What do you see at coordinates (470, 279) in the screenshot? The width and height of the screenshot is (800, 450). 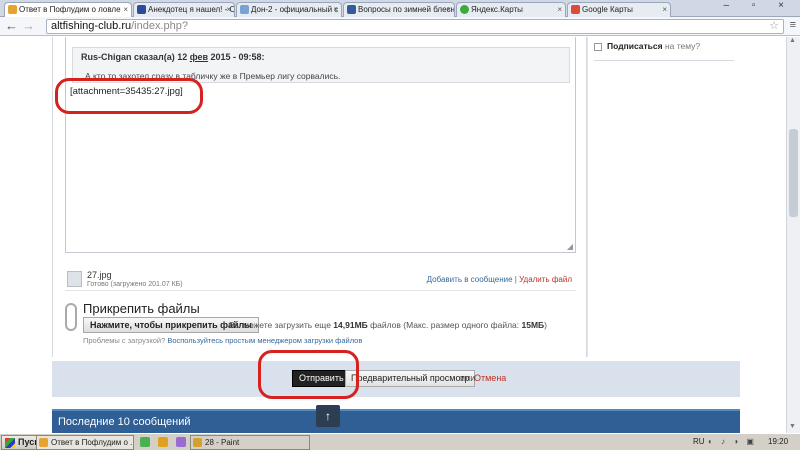 I see `add-to-post-link: Добавить в сообщение` at bounding box center [470, 279].